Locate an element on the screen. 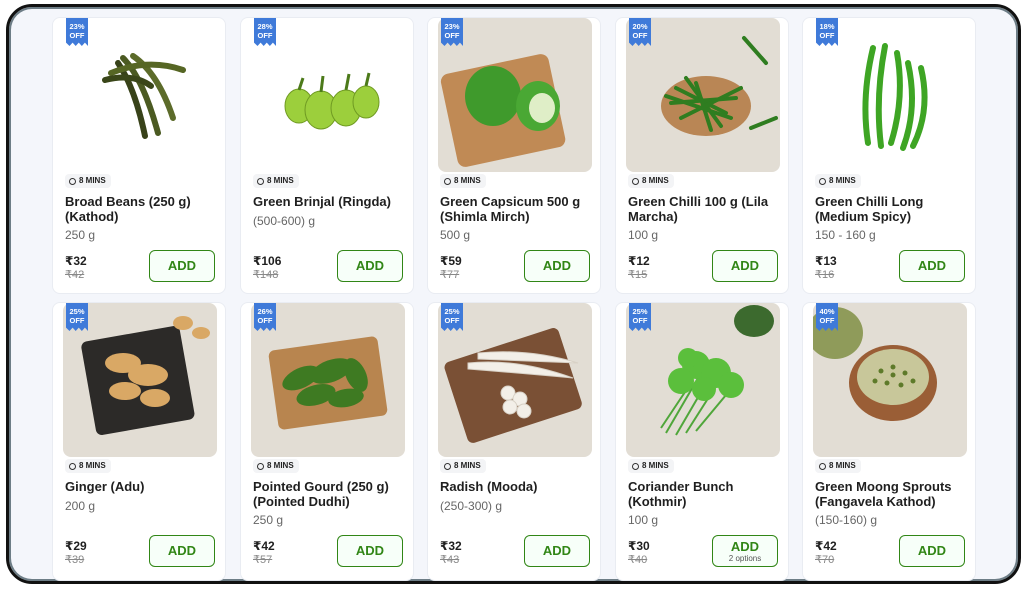 The image size is (1026, 589). product-price: ₹13 is located at coordinates (826, 261).